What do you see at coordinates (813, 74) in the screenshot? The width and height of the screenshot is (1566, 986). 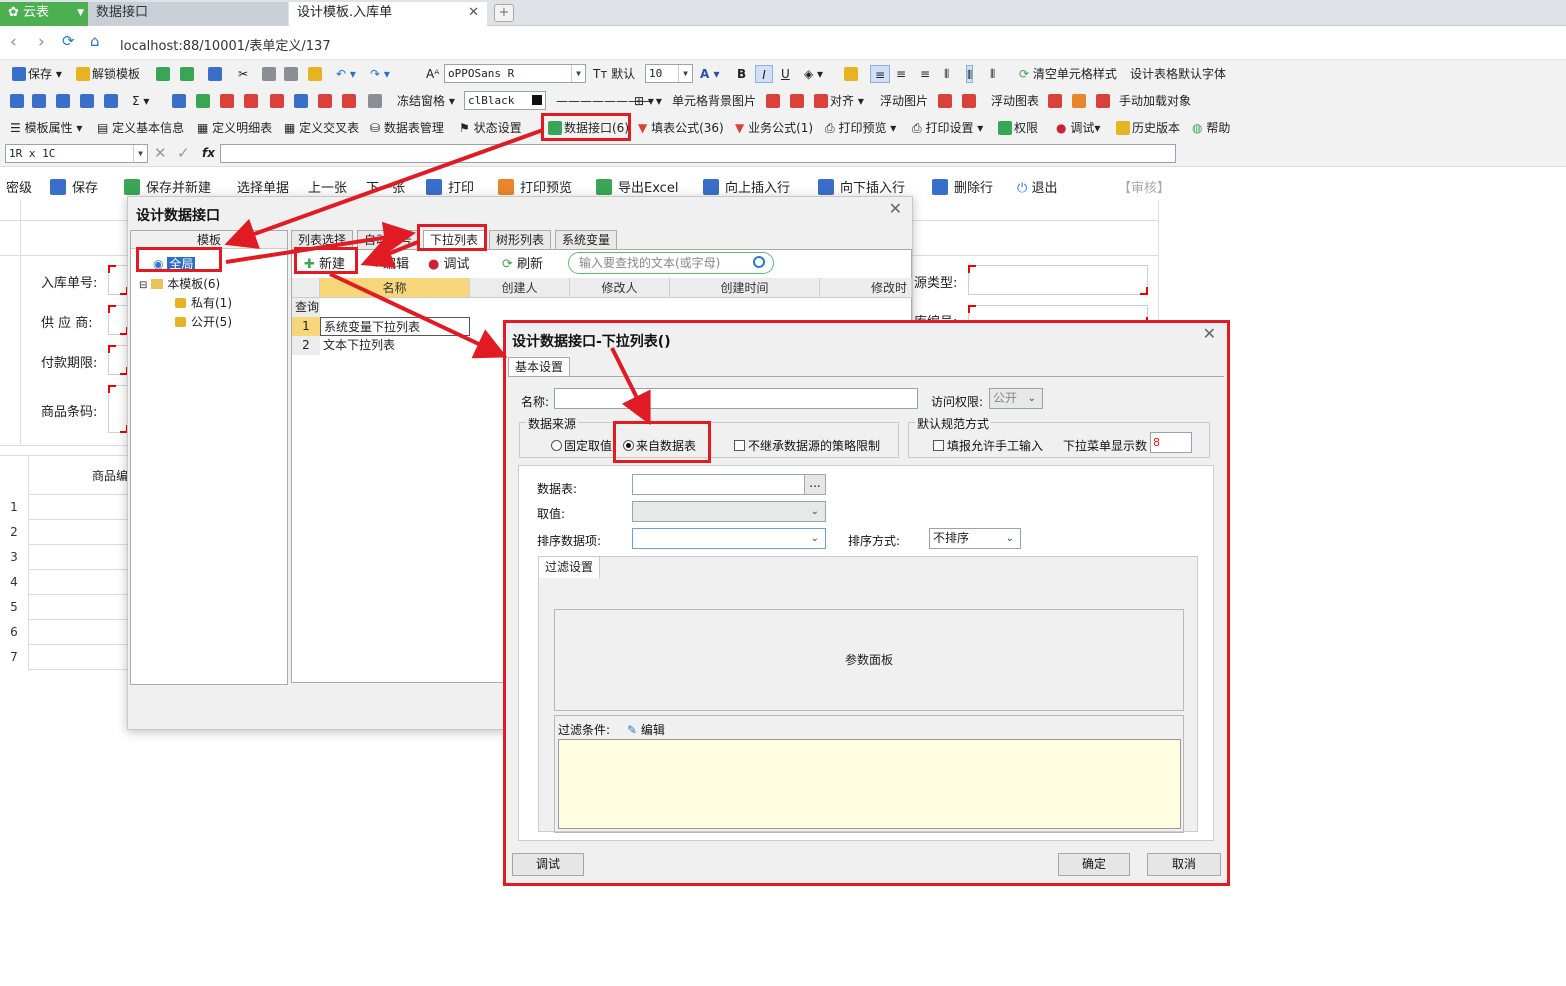 I see `fill-color-button: ◈ ▾` at bounding box center [813, 74].